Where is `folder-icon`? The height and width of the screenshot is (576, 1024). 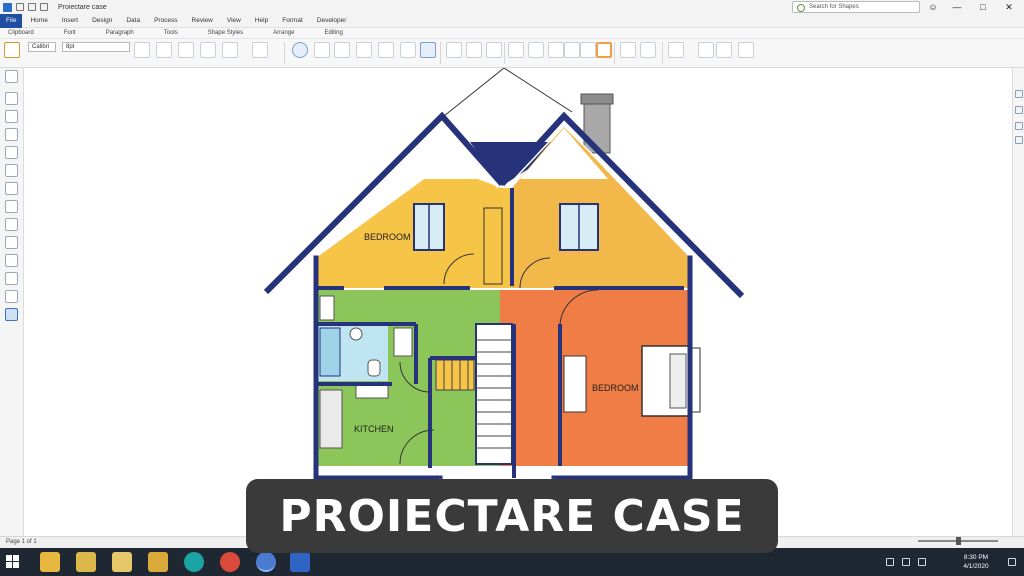
folder-icon is located at coordinates (86, 562).